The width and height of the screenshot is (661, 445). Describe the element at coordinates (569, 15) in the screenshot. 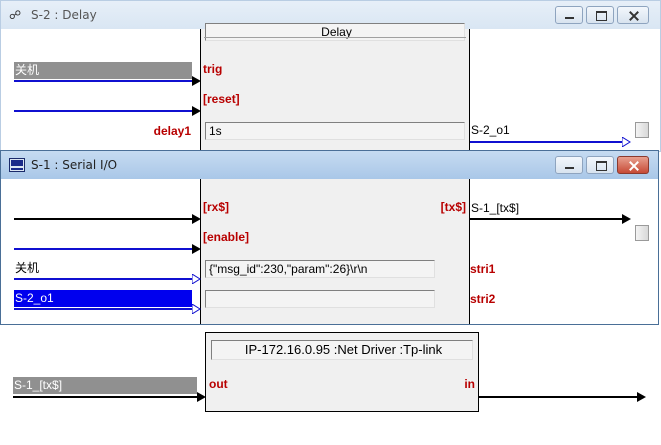

I see `delay-minimize-button` at that location.